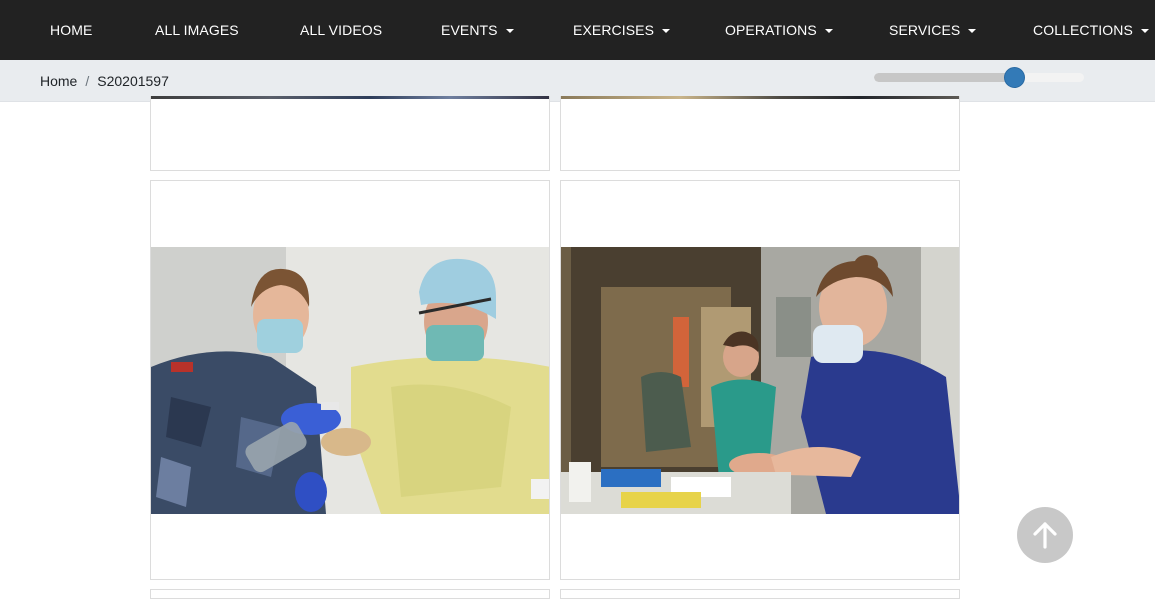  I want to click on nav-exercises-label: EXERCISES, so click(614, 30).